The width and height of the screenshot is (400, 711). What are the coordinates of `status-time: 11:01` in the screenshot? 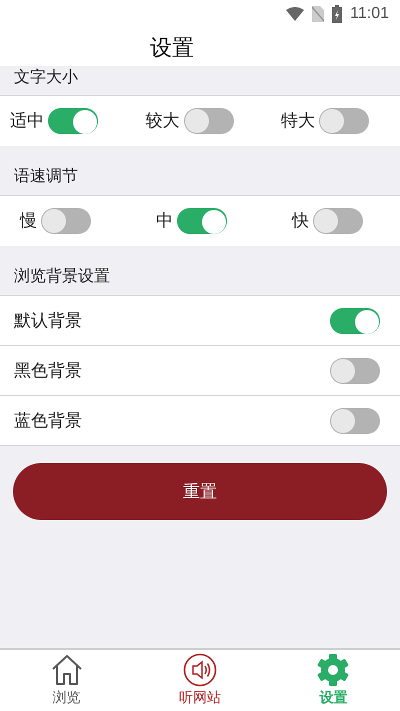 It's located at (369, 14).